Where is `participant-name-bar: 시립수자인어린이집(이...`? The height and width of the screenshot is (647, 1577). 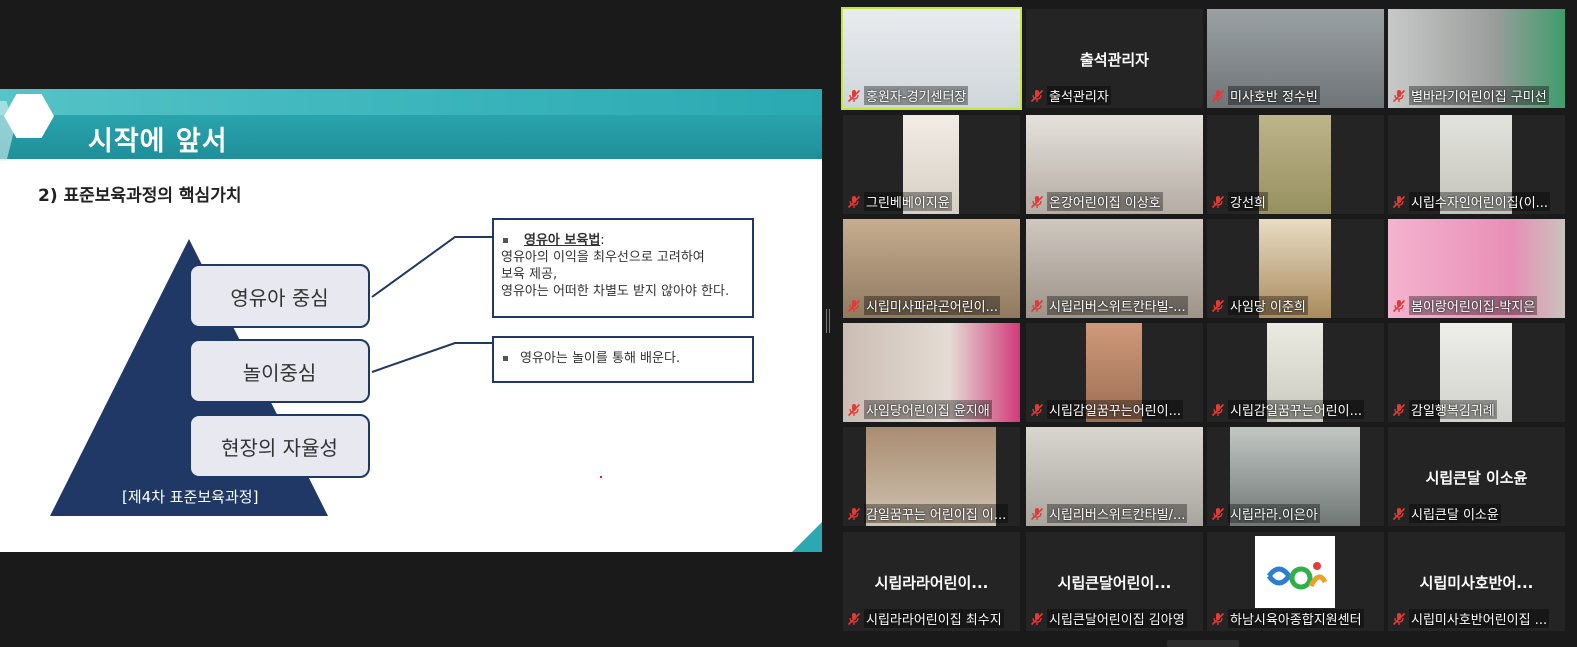 participant-name-bar: 시립수자인어린이집(이... is located at coordinates (1476, 201).